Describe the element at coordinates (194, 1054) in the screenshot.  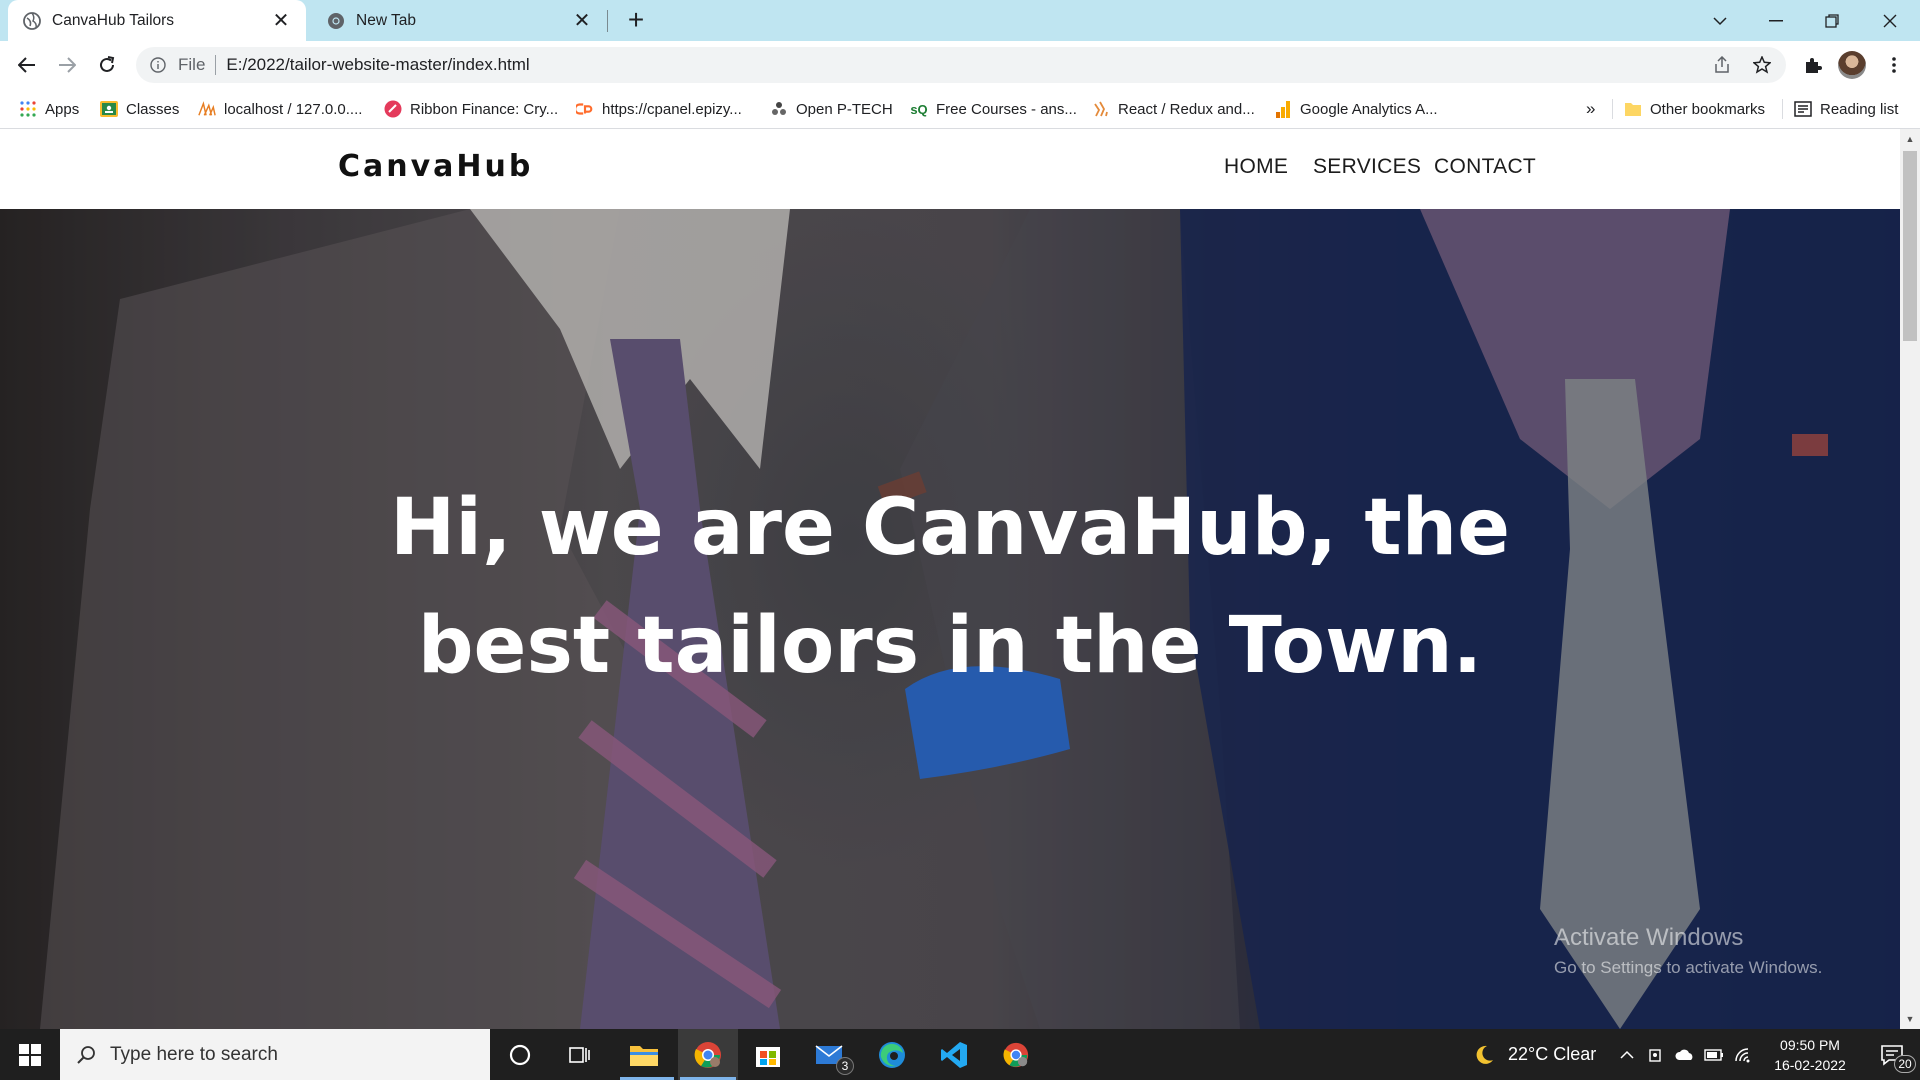
I see `search-placeholder: Type here to search` at that location.